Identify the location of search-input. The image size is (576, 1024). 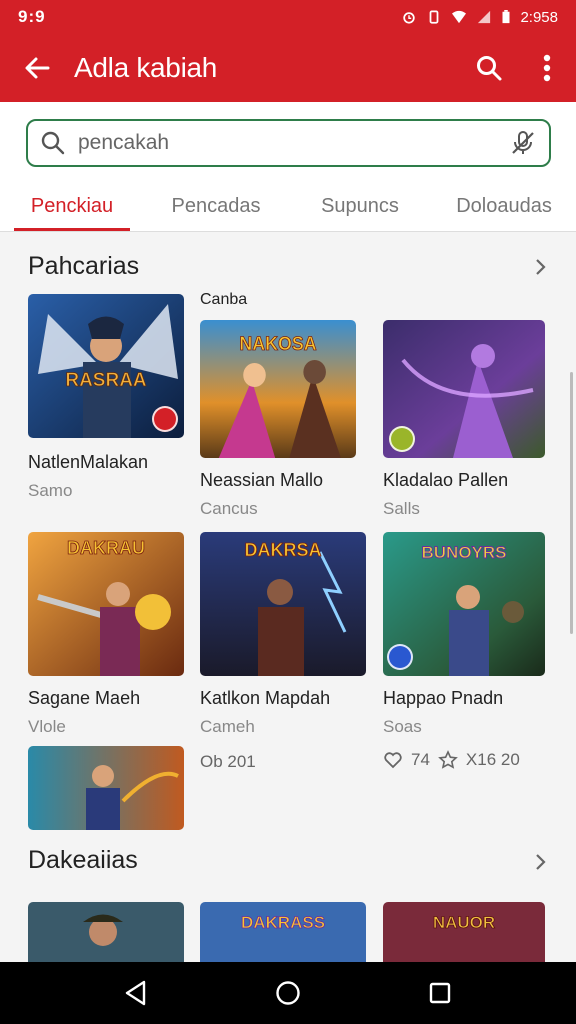
(293, 143).